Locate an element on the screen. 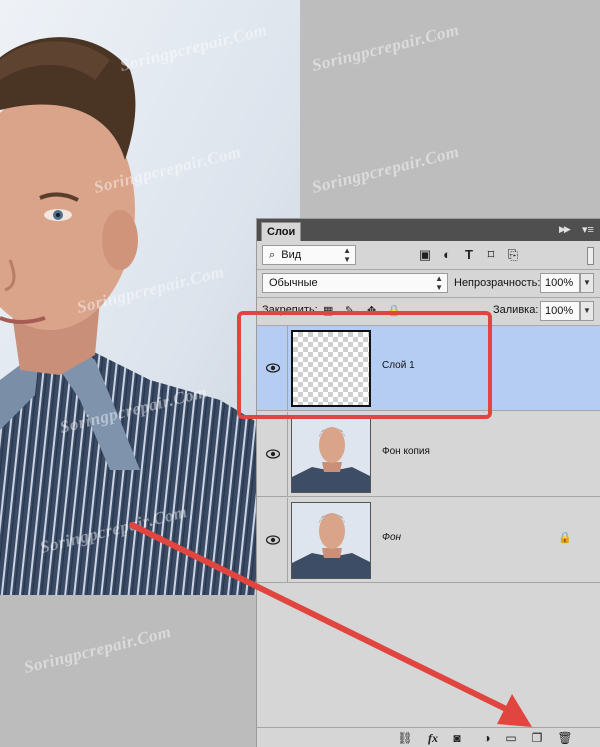  fill-label: Заливка: is located at coordinates (516, 310).